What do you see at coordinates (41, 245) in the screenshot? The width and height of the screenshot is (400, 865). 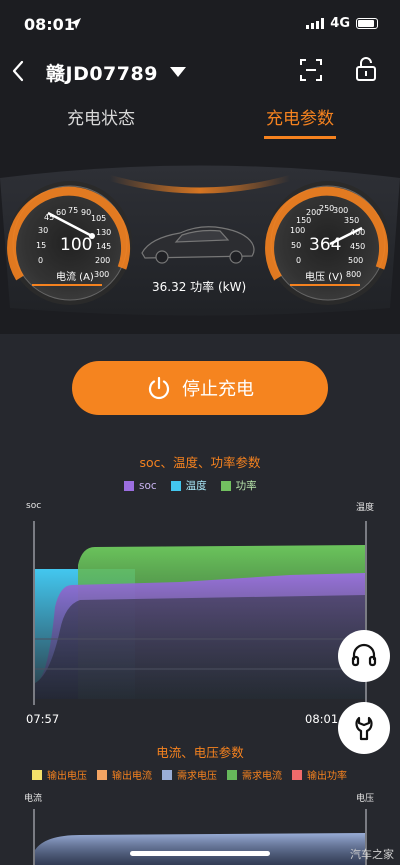 I see `current-tick: 15` at bounding box center [41, 245].